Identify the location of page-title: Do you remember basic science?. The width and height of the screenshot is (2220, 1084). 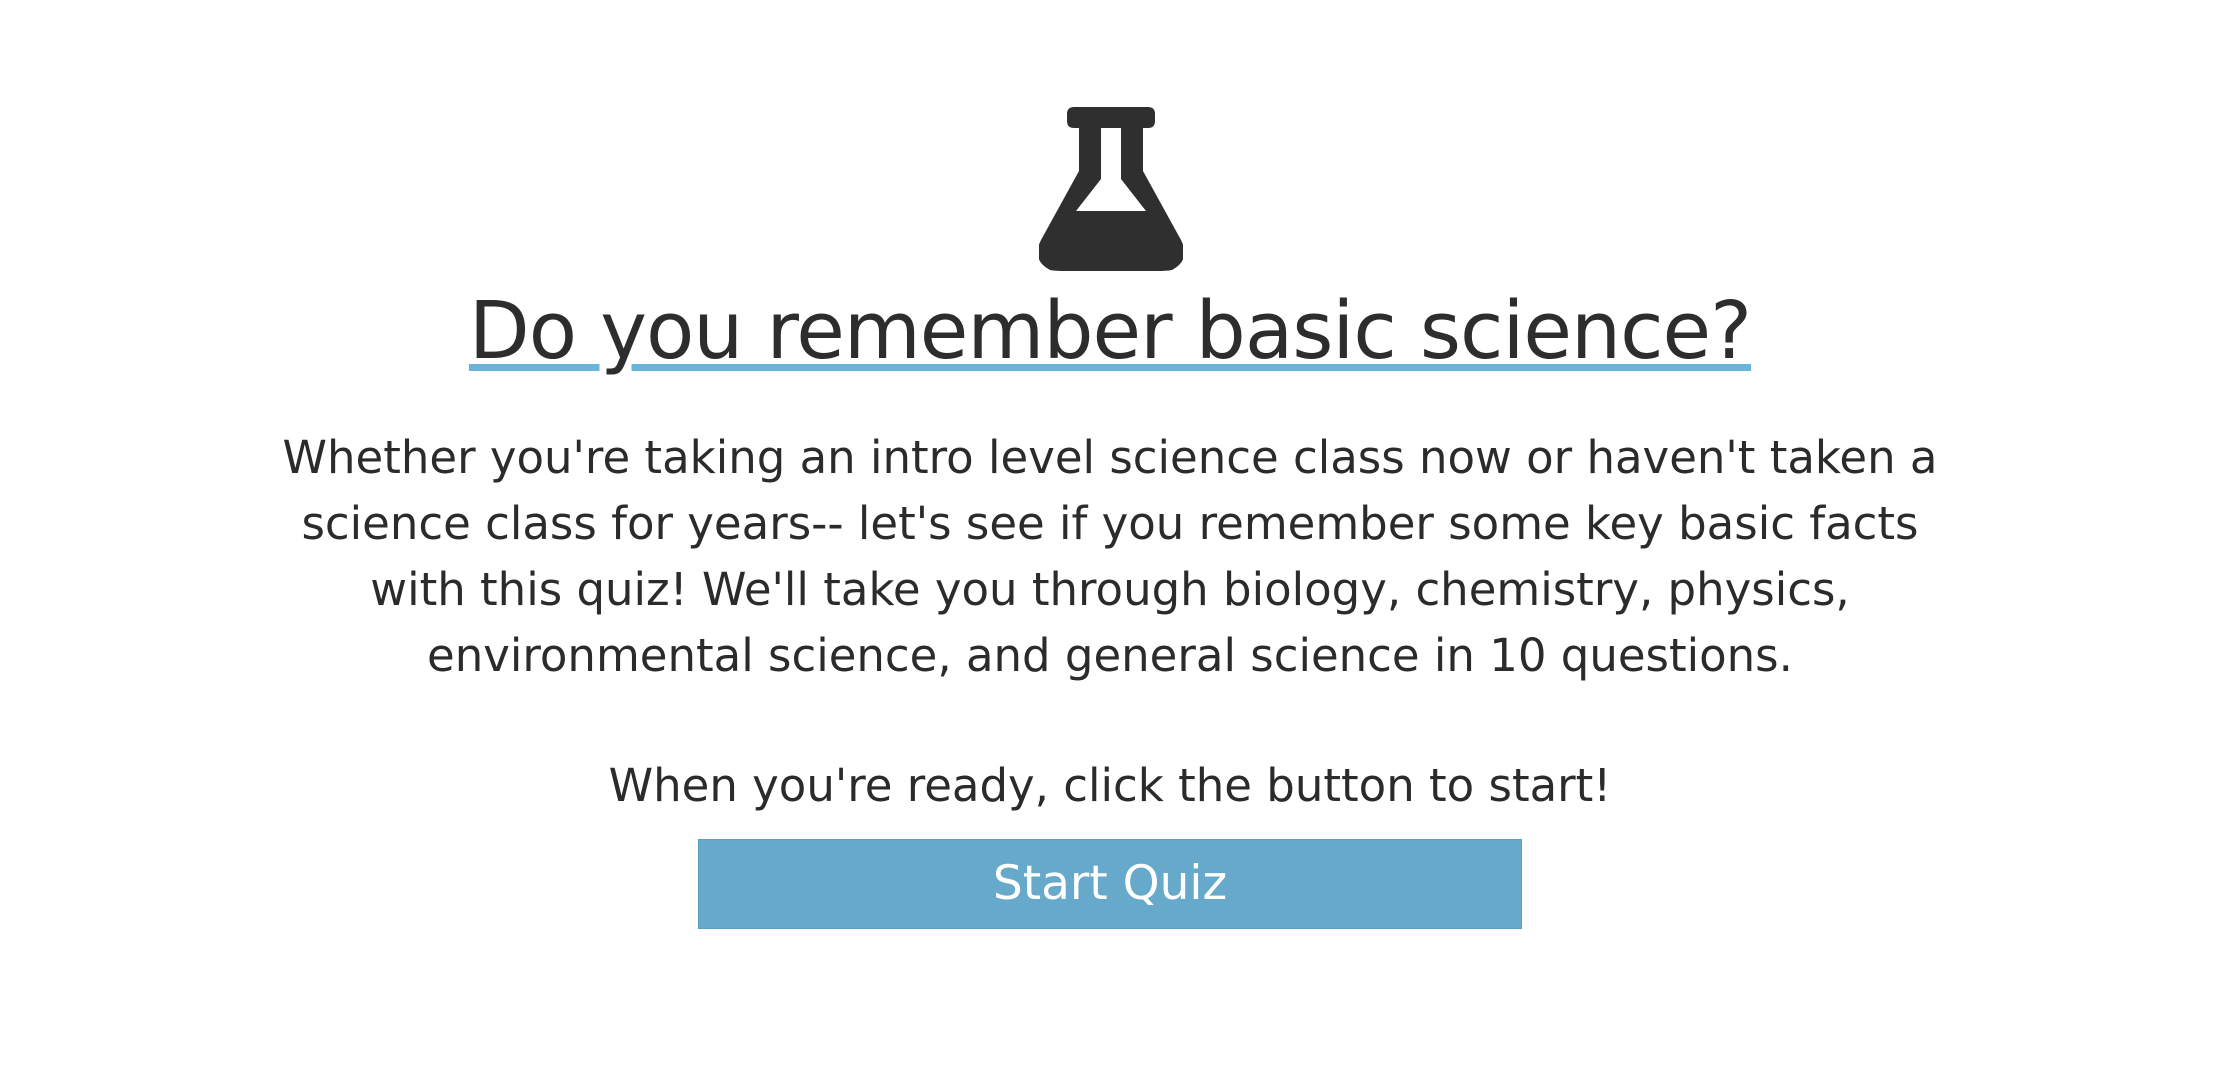
(1110, 331).